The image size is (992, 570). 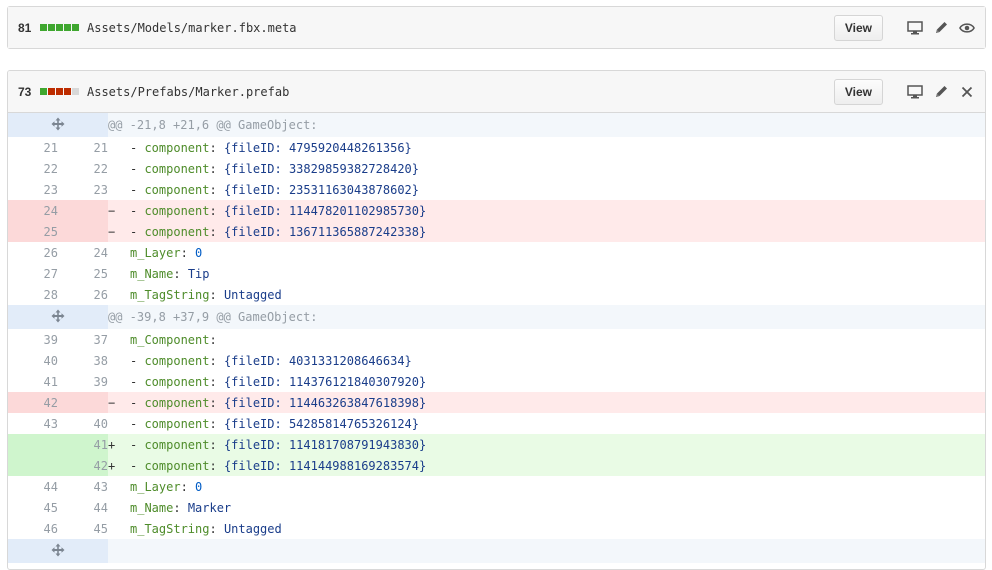 I want to click on diff-sign: −, so click(x=112, y=402).